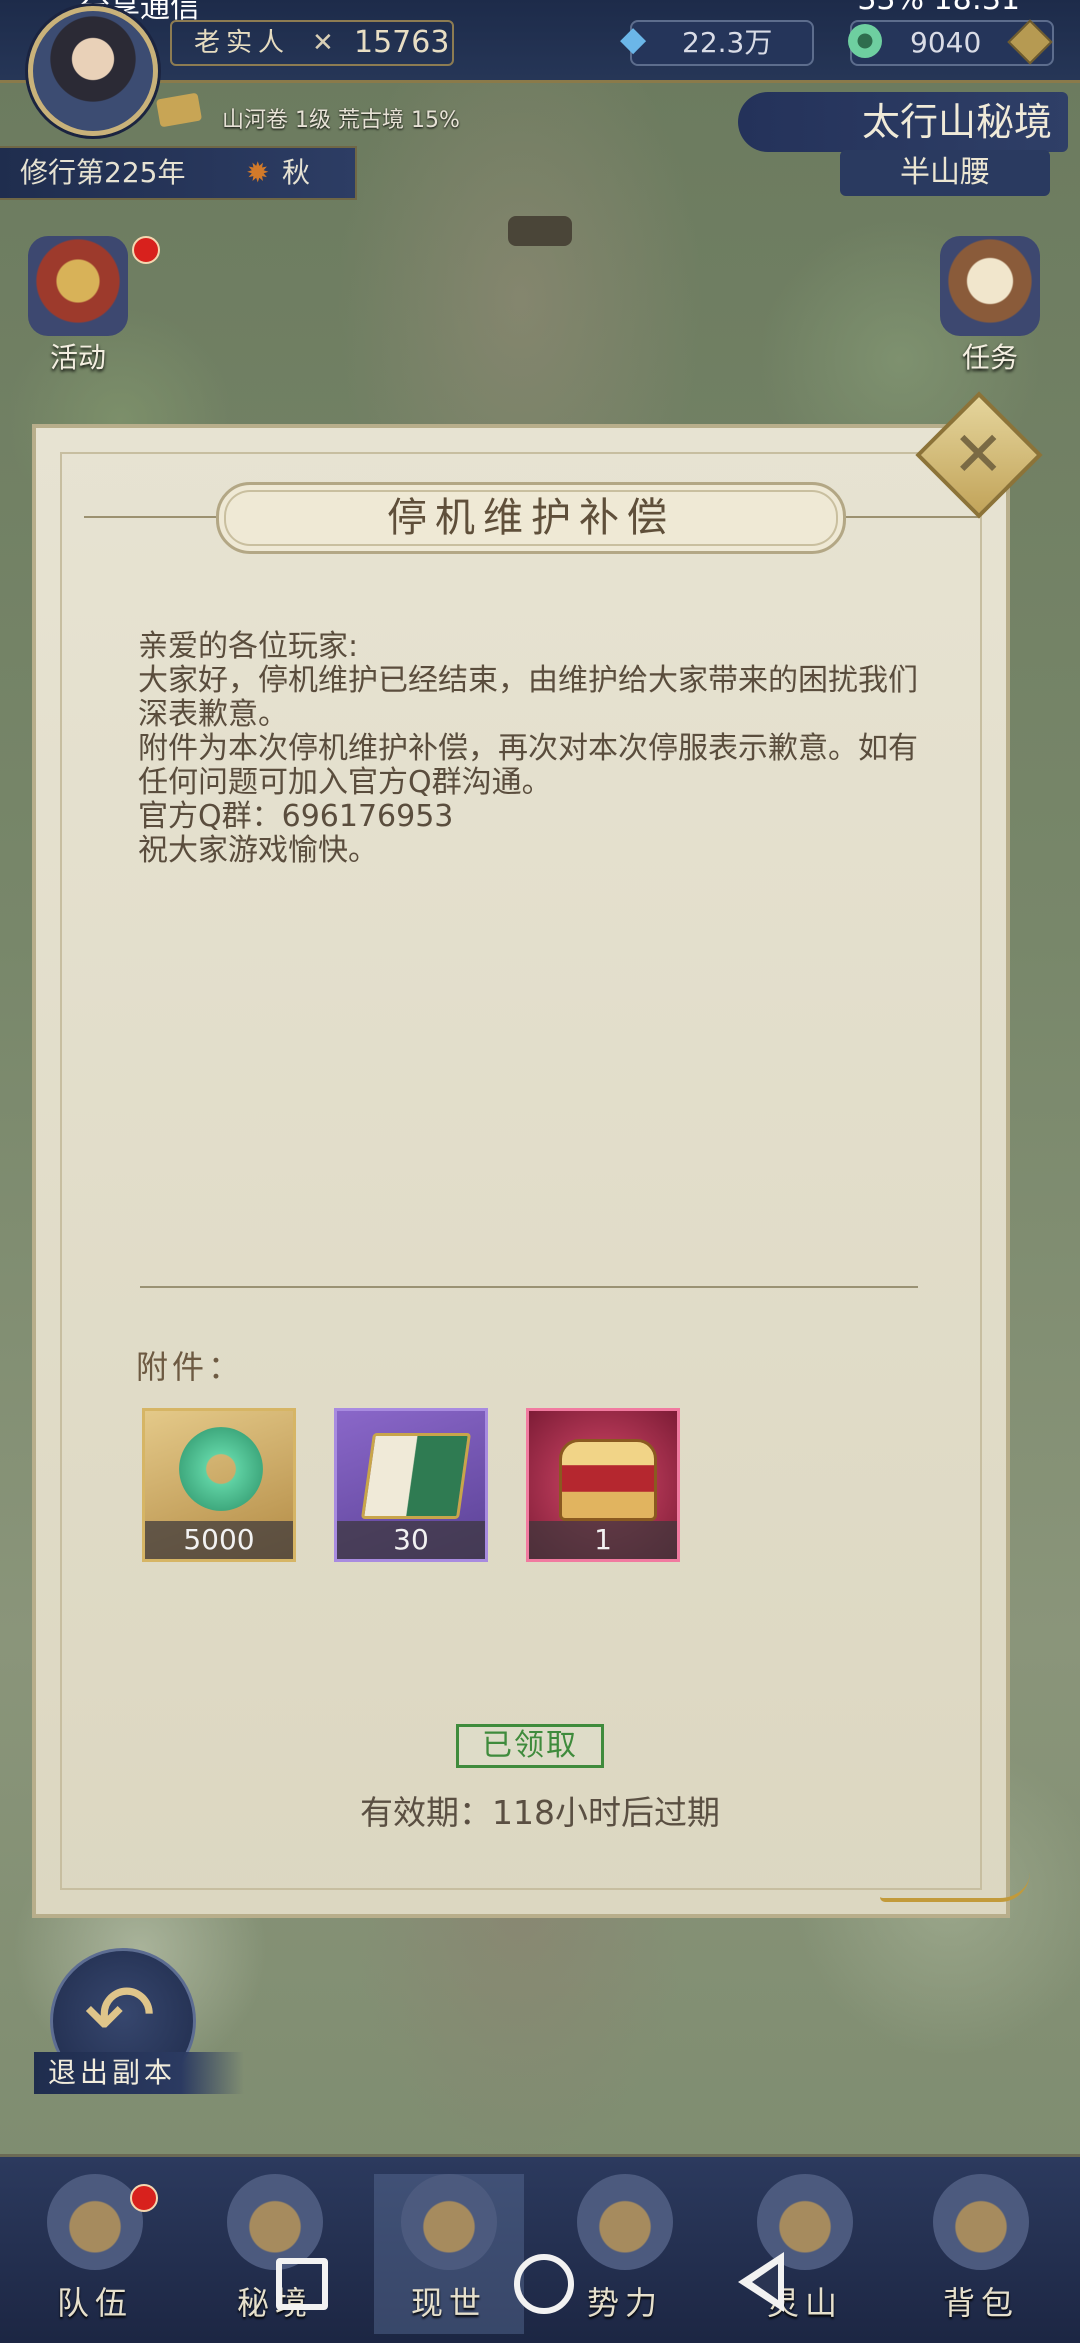 The image size is (1080, 2343). Describe the element at coordinates (1030, 42) in the screenshot. I see `add-currency-button` at that location.